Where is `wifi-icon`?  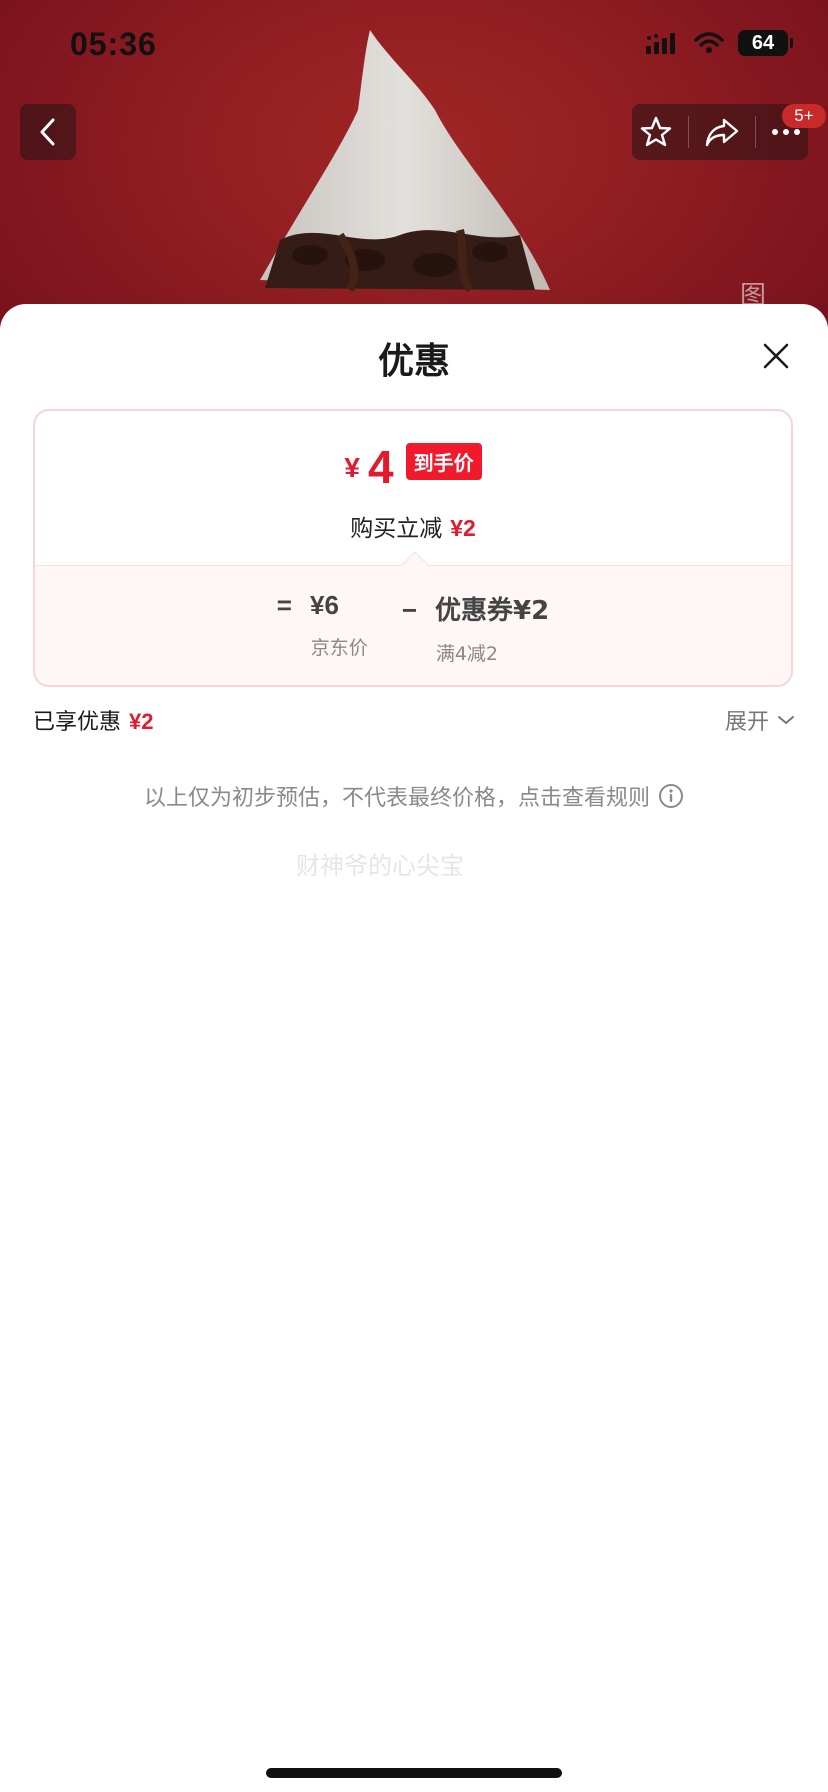
wifi-icon is located at coordinates (709, 42).